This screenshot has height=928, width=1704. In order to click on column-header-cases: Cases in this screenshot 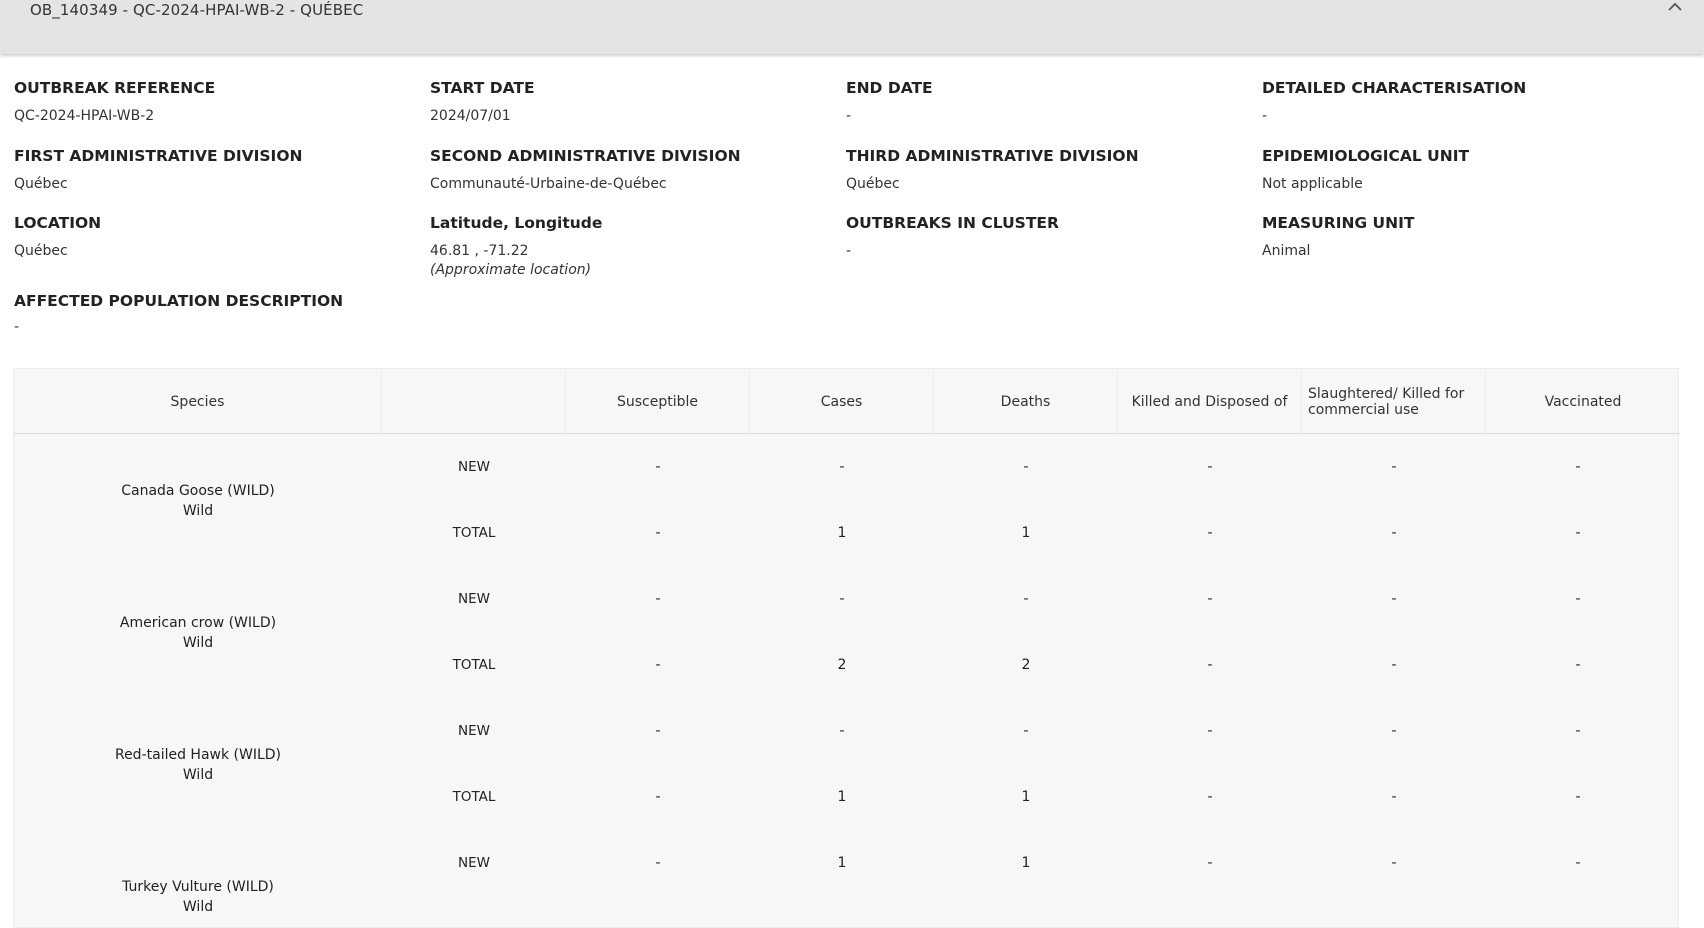, I will do `click(842, 402)`.